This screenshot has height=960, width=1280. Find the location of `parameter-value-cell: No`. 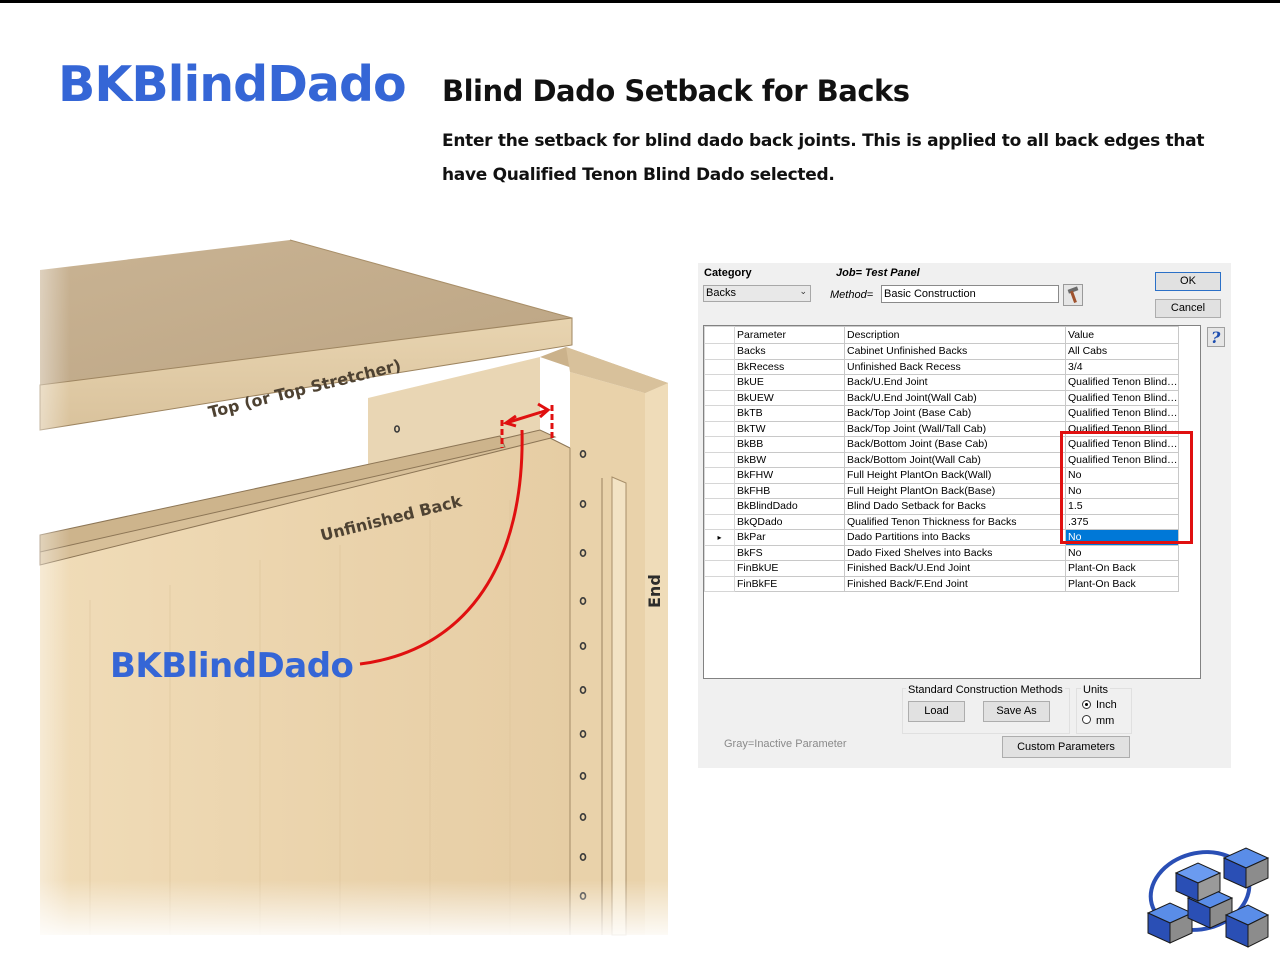

parameter-value-cell: No is located at coordinates (1122, 552).